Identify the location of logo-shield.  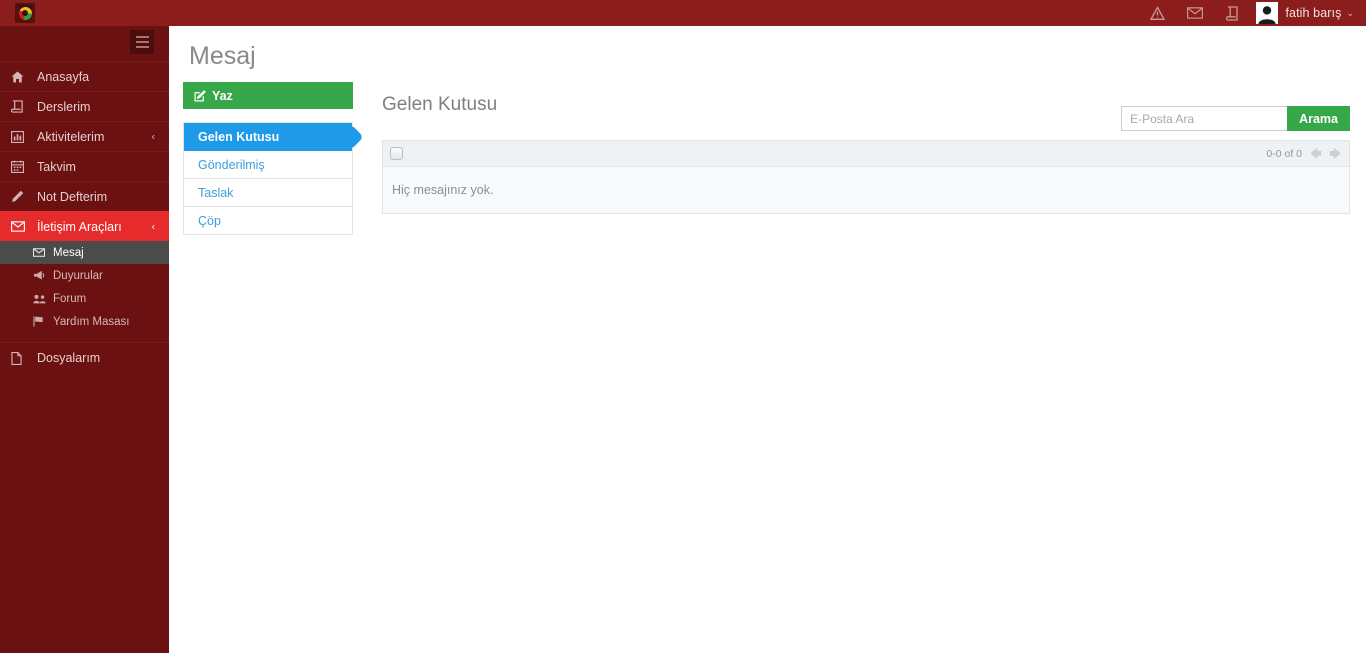
(25, 13).